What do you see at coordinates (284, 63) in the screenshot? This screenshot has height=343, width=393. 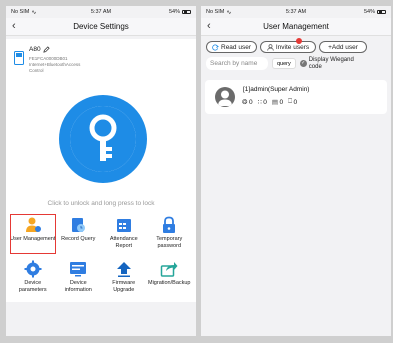 I see `query-button: query` at bounding box center [284, 63].